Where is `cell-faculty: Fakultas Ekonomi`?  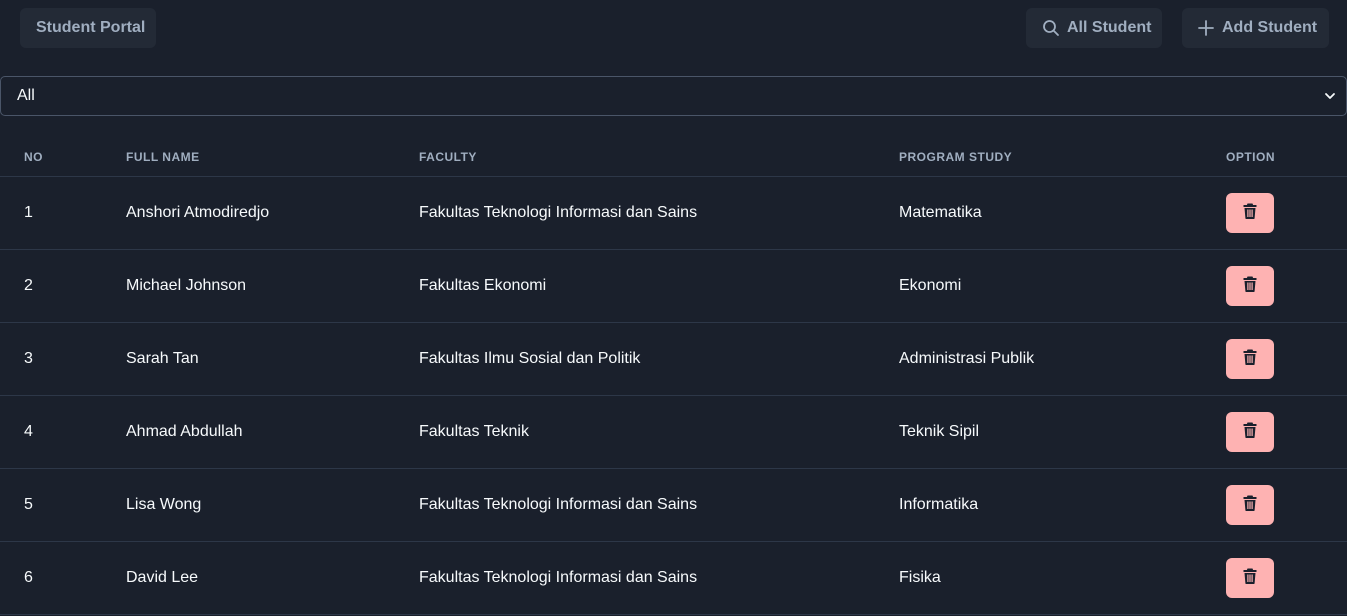 cell-faculty: Fakultas Ekonomi is located at coordinates (483, 285).